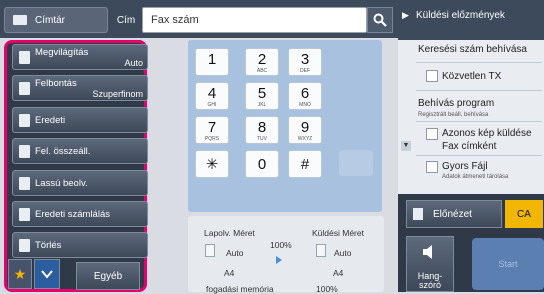 The height and width of the screenshot is (294, 544). I want to click on slow-scan-icon, so click(24, 183).